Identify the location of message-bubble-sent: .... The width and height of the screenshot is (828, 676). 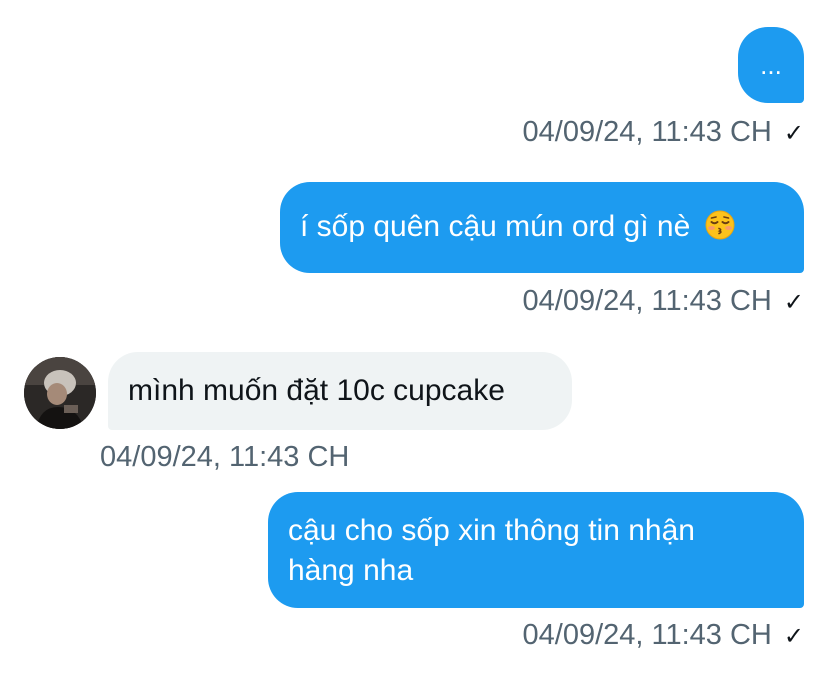
(771, 65).